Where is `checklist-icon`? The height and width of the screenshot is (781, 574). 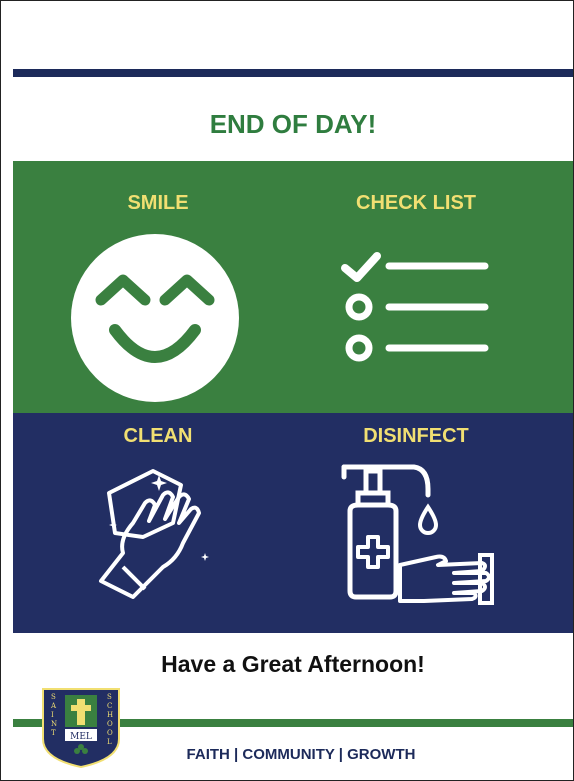 checklist-icon is located at coordinates (415, 307).